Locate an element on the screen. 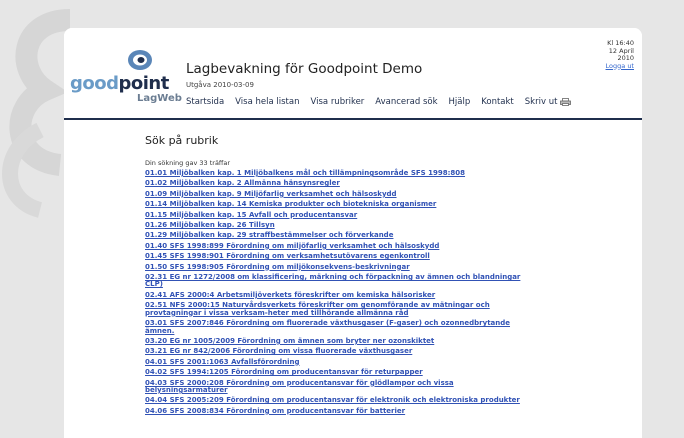 This screenshot has height=438, width=684. session-info: Kl 16:40 12 April 2010 Logga ut is located at coordinates (620, 55).